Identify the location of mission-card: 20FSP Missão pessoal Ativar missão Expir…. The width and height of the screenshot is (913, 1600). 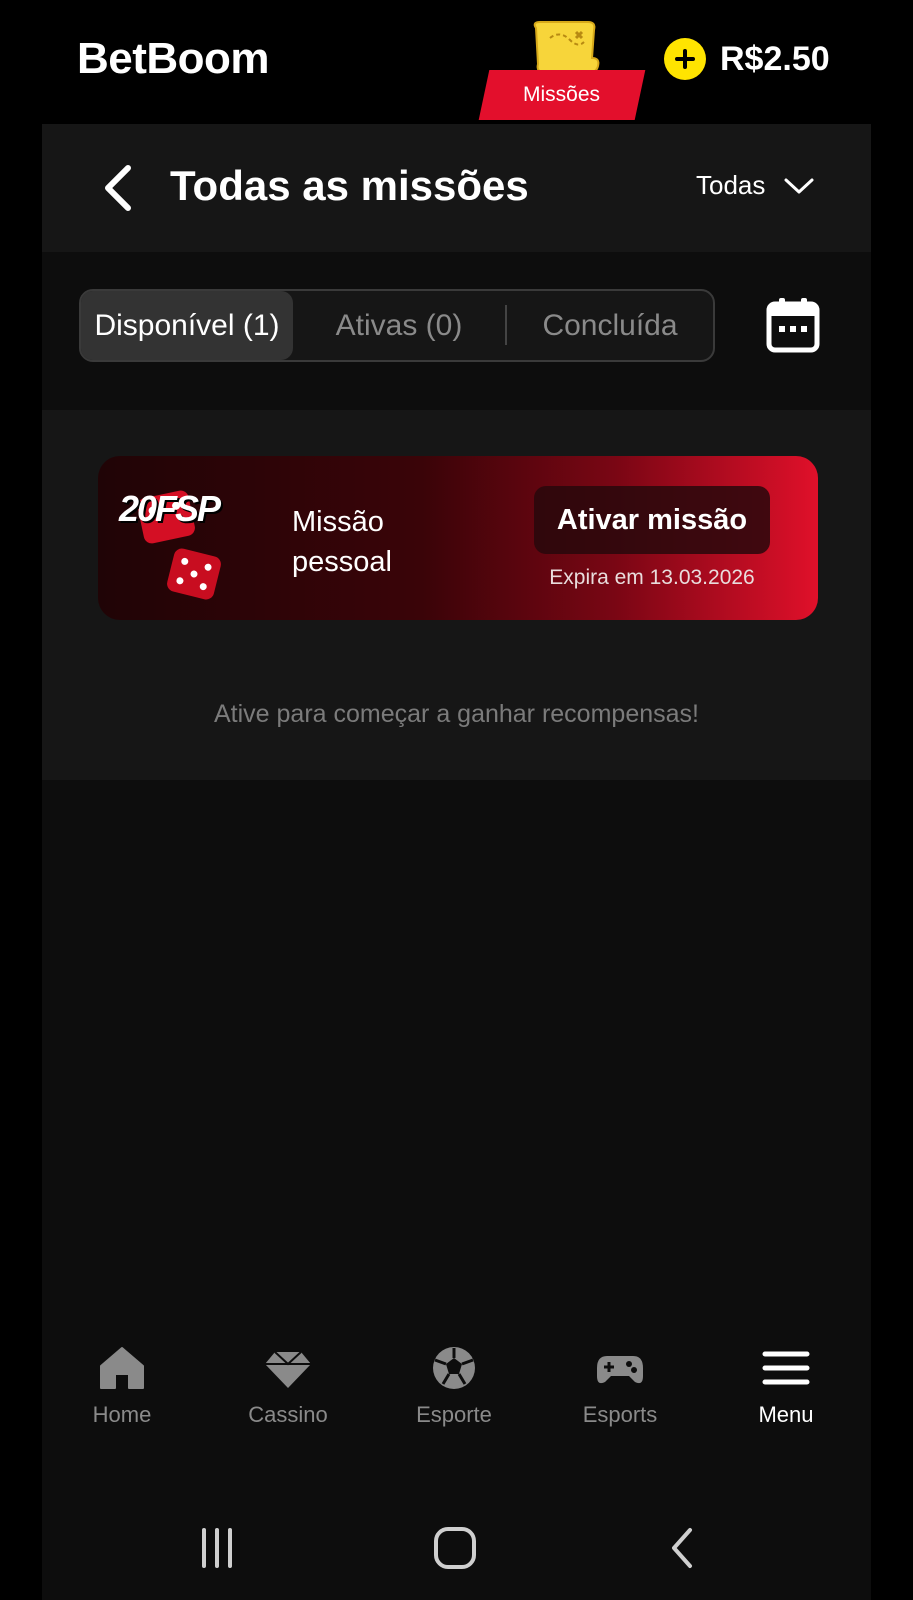
(458, 538).